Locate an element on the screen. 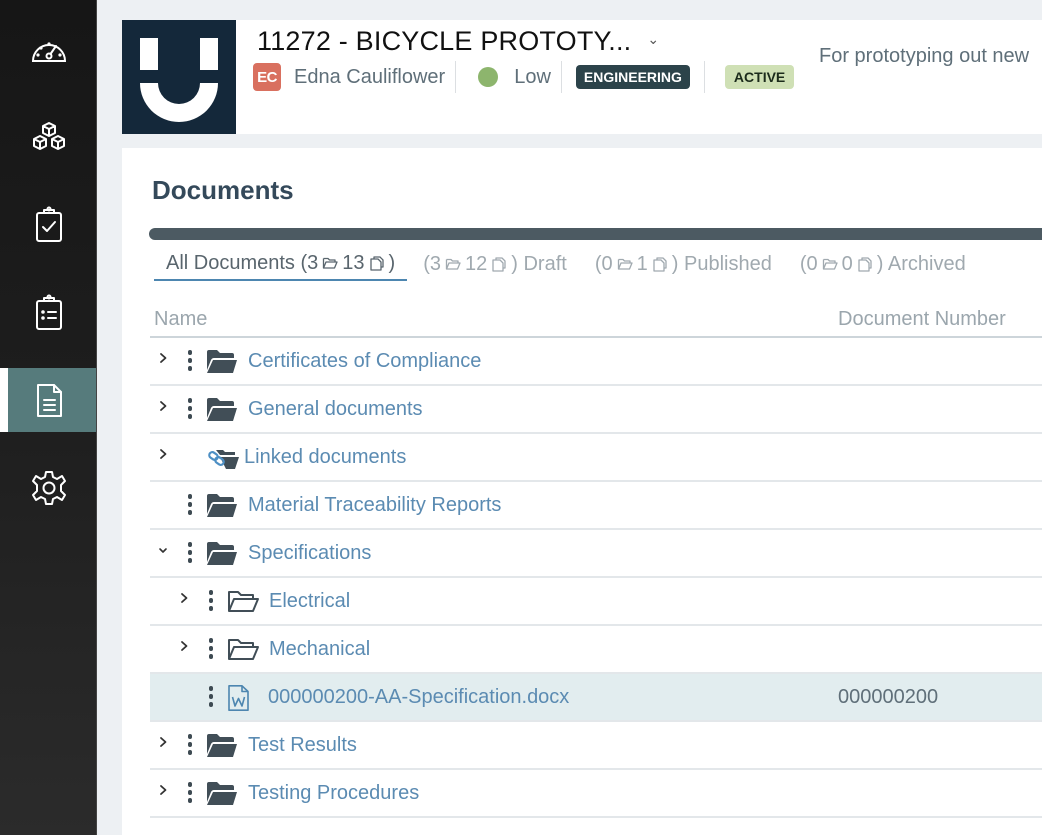 The height and width of the screenshot is (835, 1042). item-name-link: Mechanical is located at coordinates (319, 649).